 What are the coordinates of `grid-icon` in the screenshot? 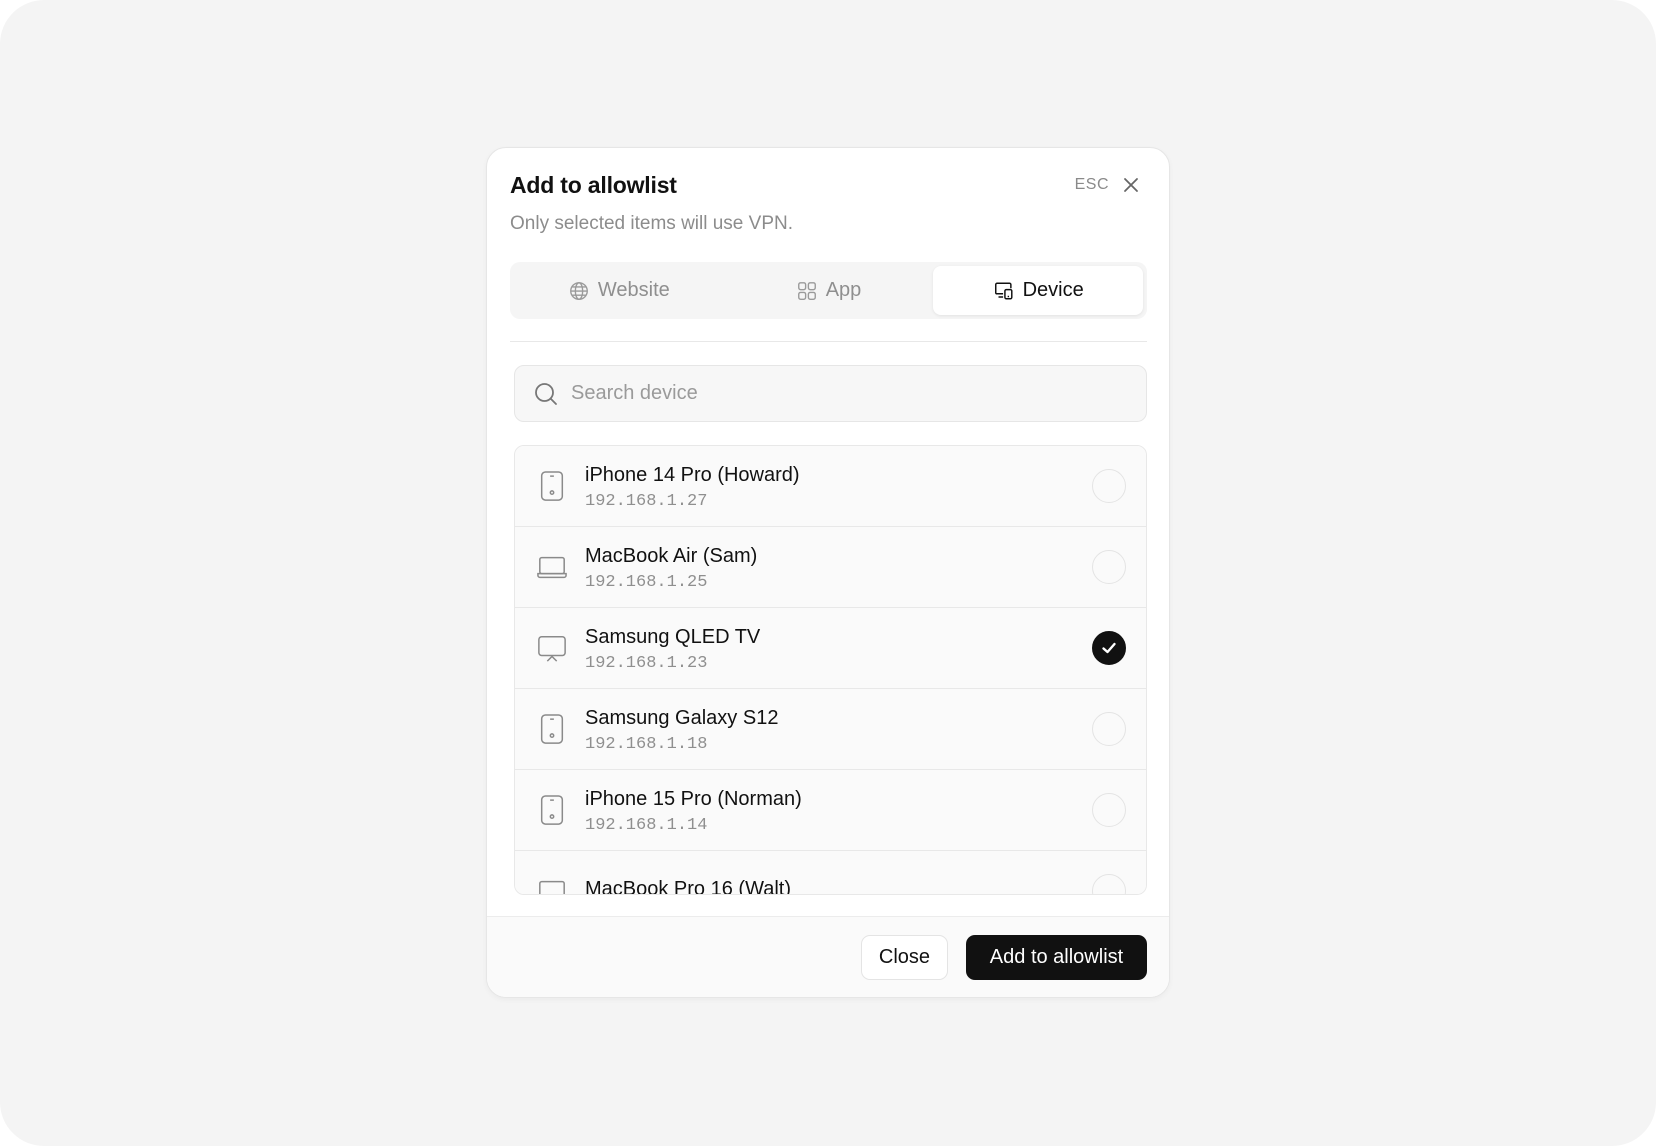 It's located at (806, 290).